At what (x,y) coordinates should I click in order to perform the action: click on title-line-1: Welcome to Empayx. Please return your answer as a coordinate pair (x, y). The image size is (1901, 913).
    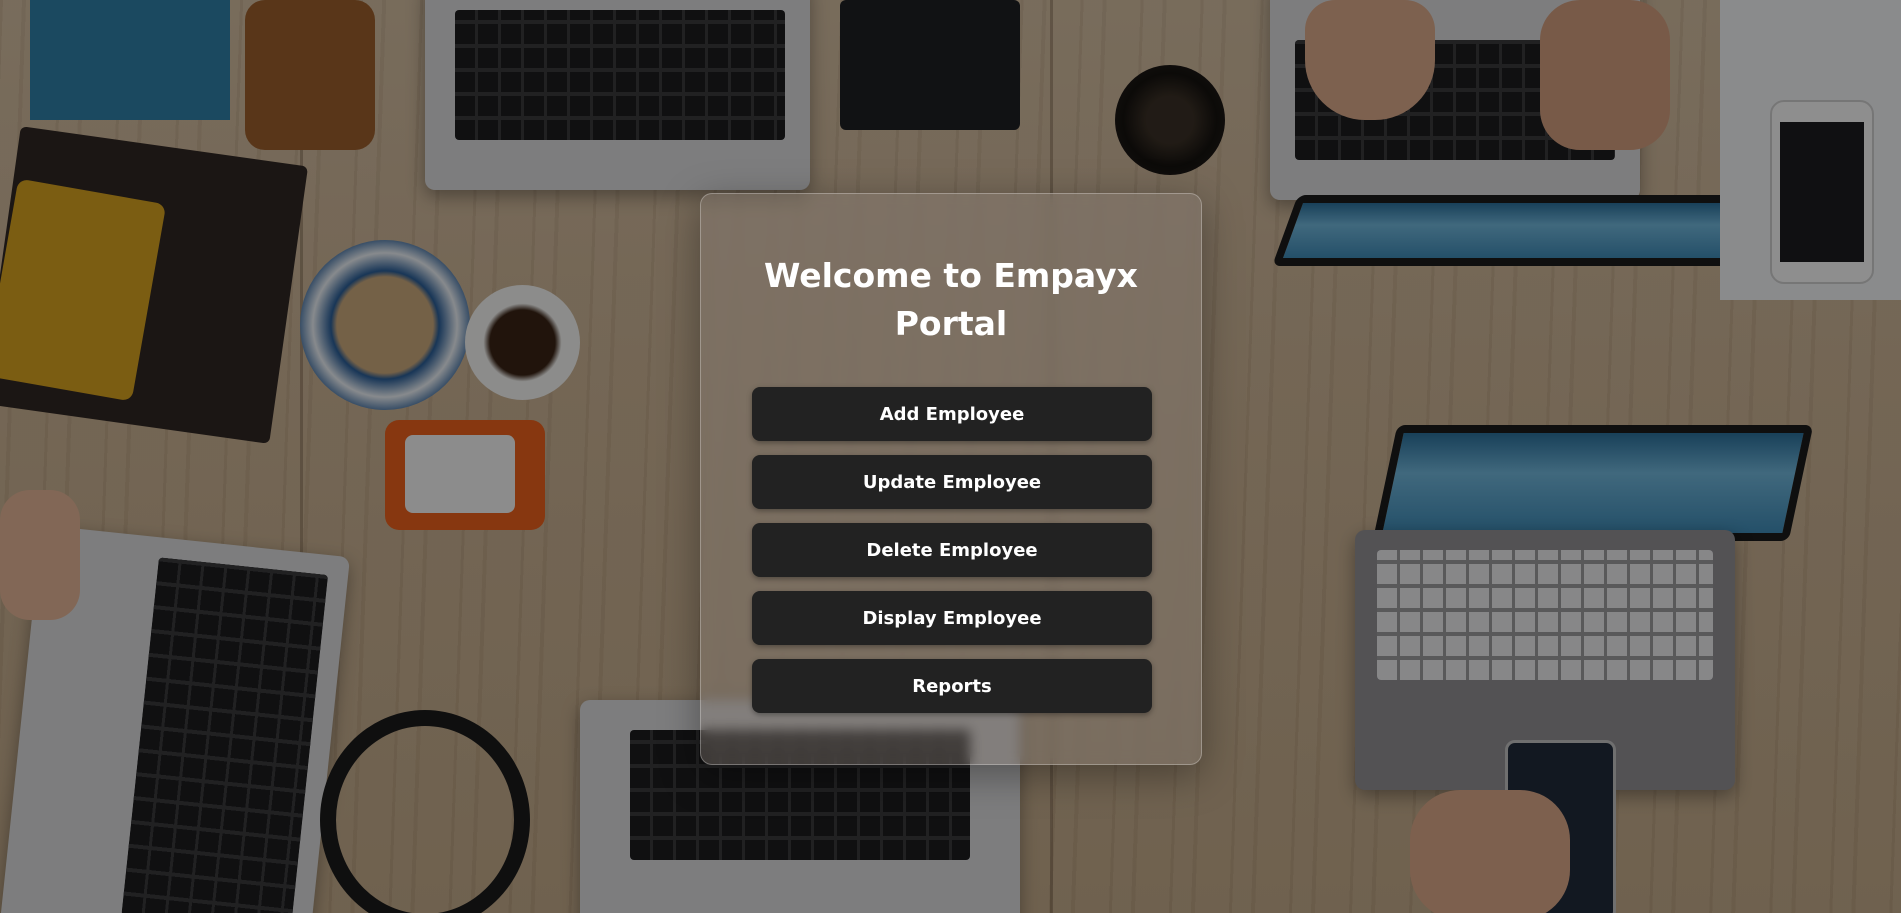
    Looking at the image, I should click on (951, 275).